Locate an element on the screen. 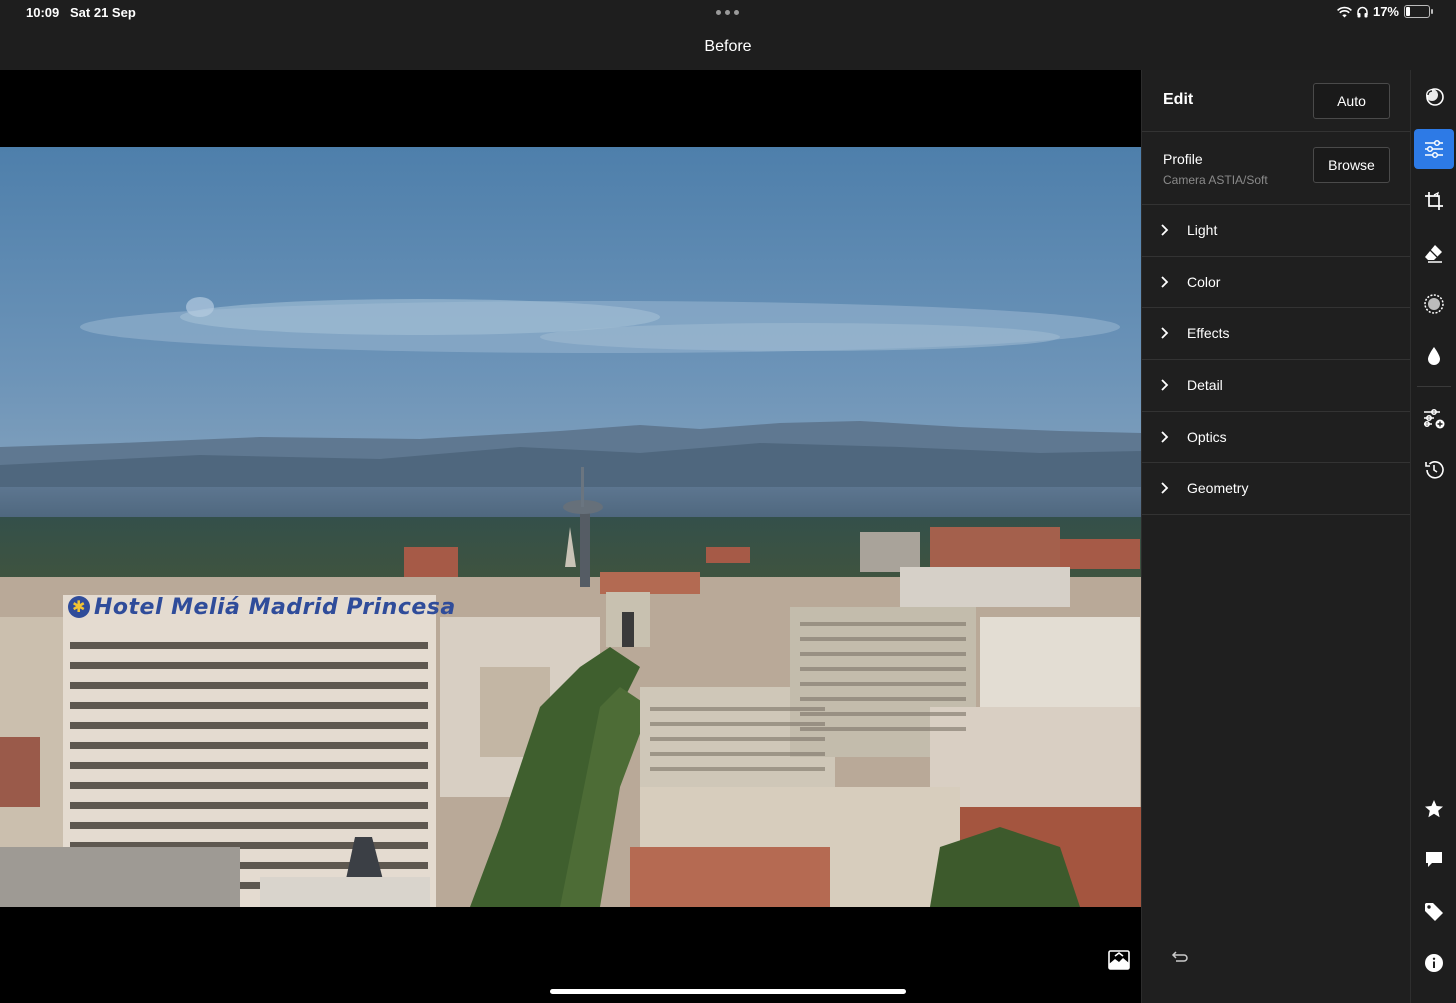 The image size is (1456, 1003). comments-icon is located at coordinates (1434, 859).